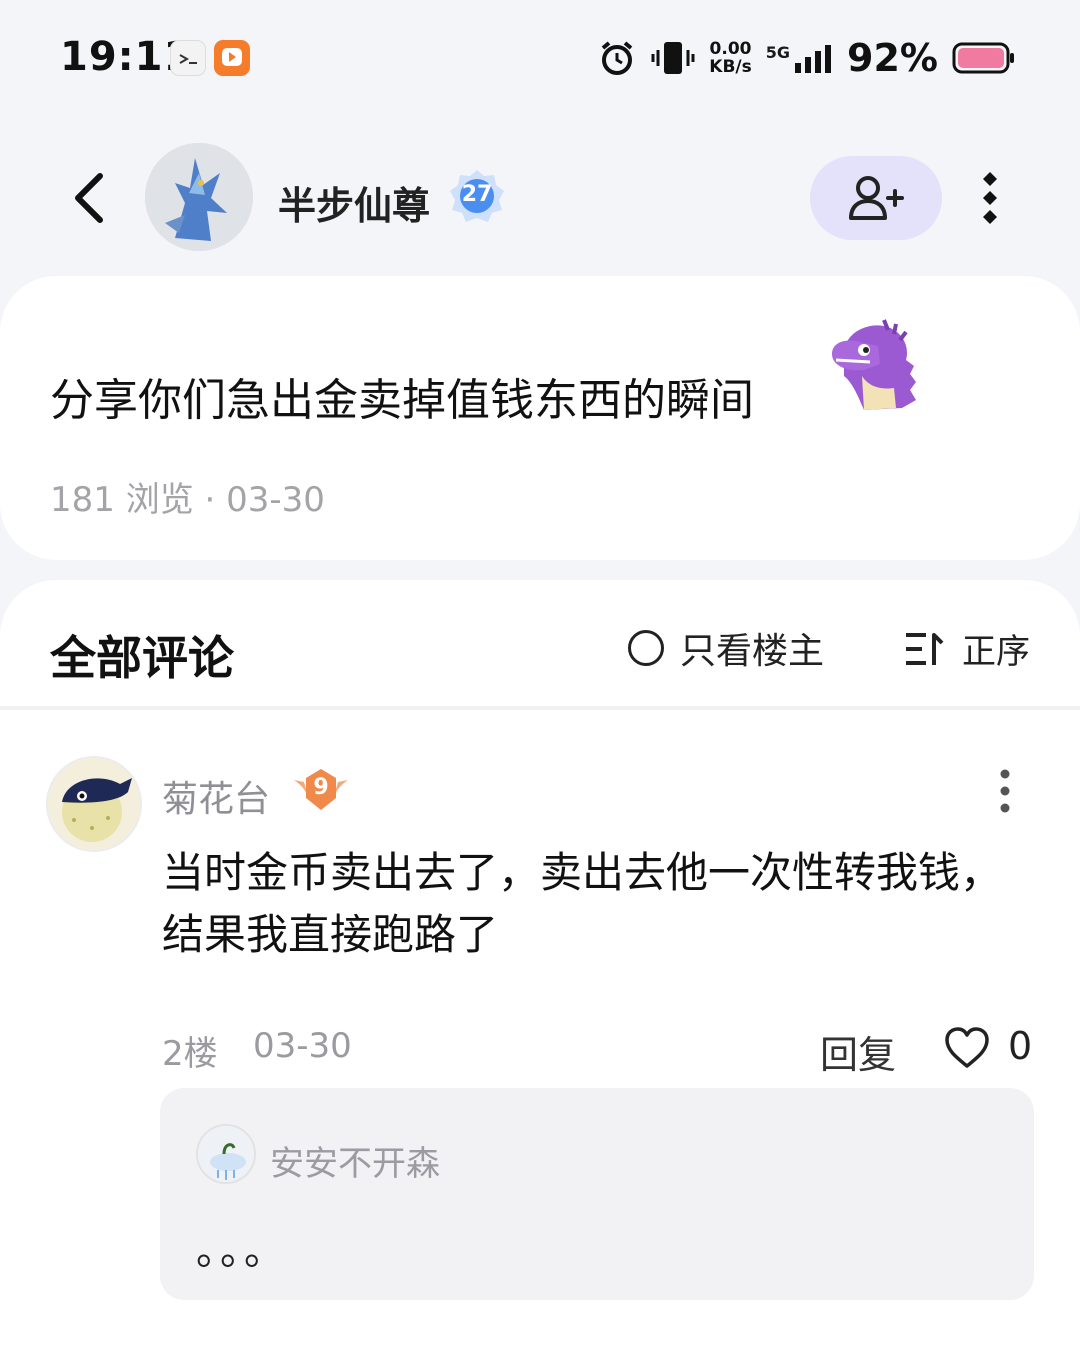 This screenshot has width=1080, height=1367. Describe the element at coordinates (199, 197) in the screenshot. I see `author-avatar` at that location.